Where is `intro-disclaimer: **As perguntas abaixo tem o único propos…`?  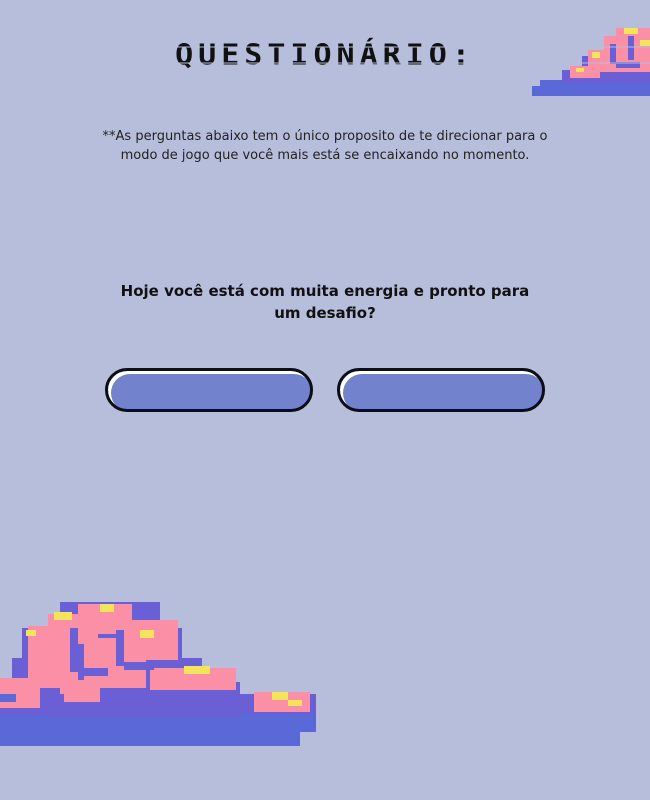 intro-disclaimer: **As perguntas abaixo tem o único propos… is located at coordinates (325, 146).